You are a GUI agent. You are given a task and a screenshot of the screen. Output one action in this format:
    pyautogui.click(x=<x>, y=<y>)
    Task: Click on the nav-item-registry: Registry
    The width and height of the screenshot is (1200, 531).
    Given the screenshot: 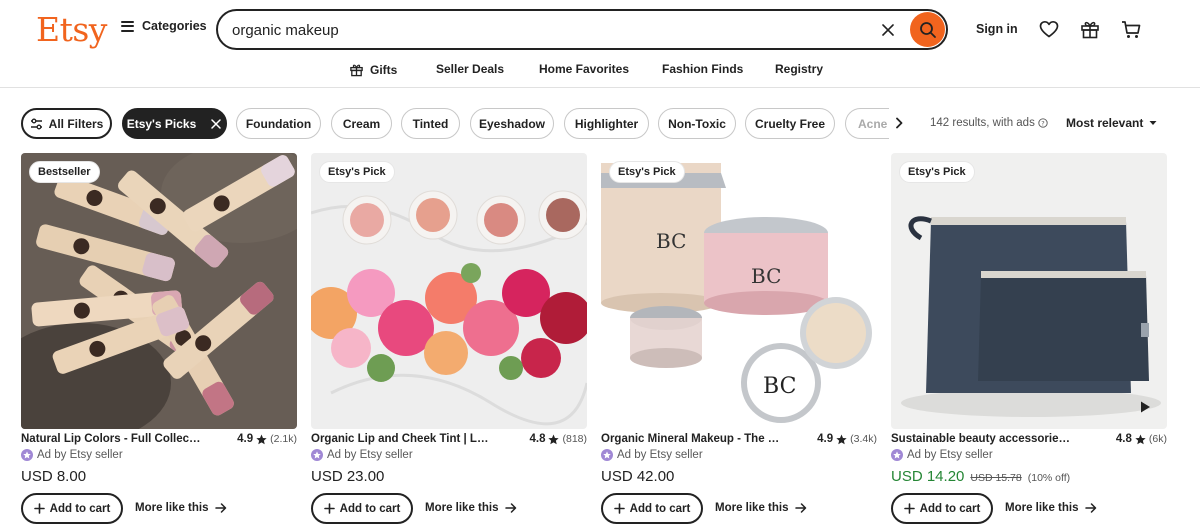 What is the action you would take?
    pyautogui.click(x=799, y=69)
    